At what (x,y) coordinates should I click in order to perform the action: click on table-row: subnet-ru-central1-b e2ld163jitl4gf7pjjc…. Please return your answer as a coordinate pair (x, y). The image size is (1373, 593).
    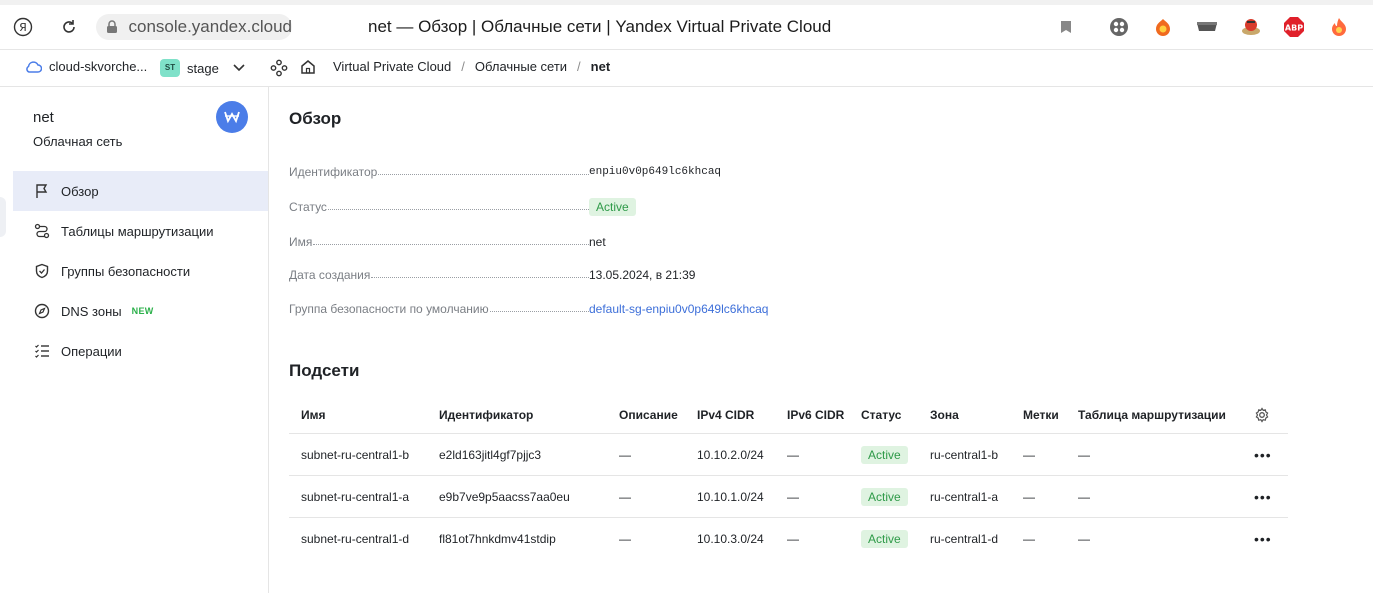
    Looking at the image, I should click on (788, 455).